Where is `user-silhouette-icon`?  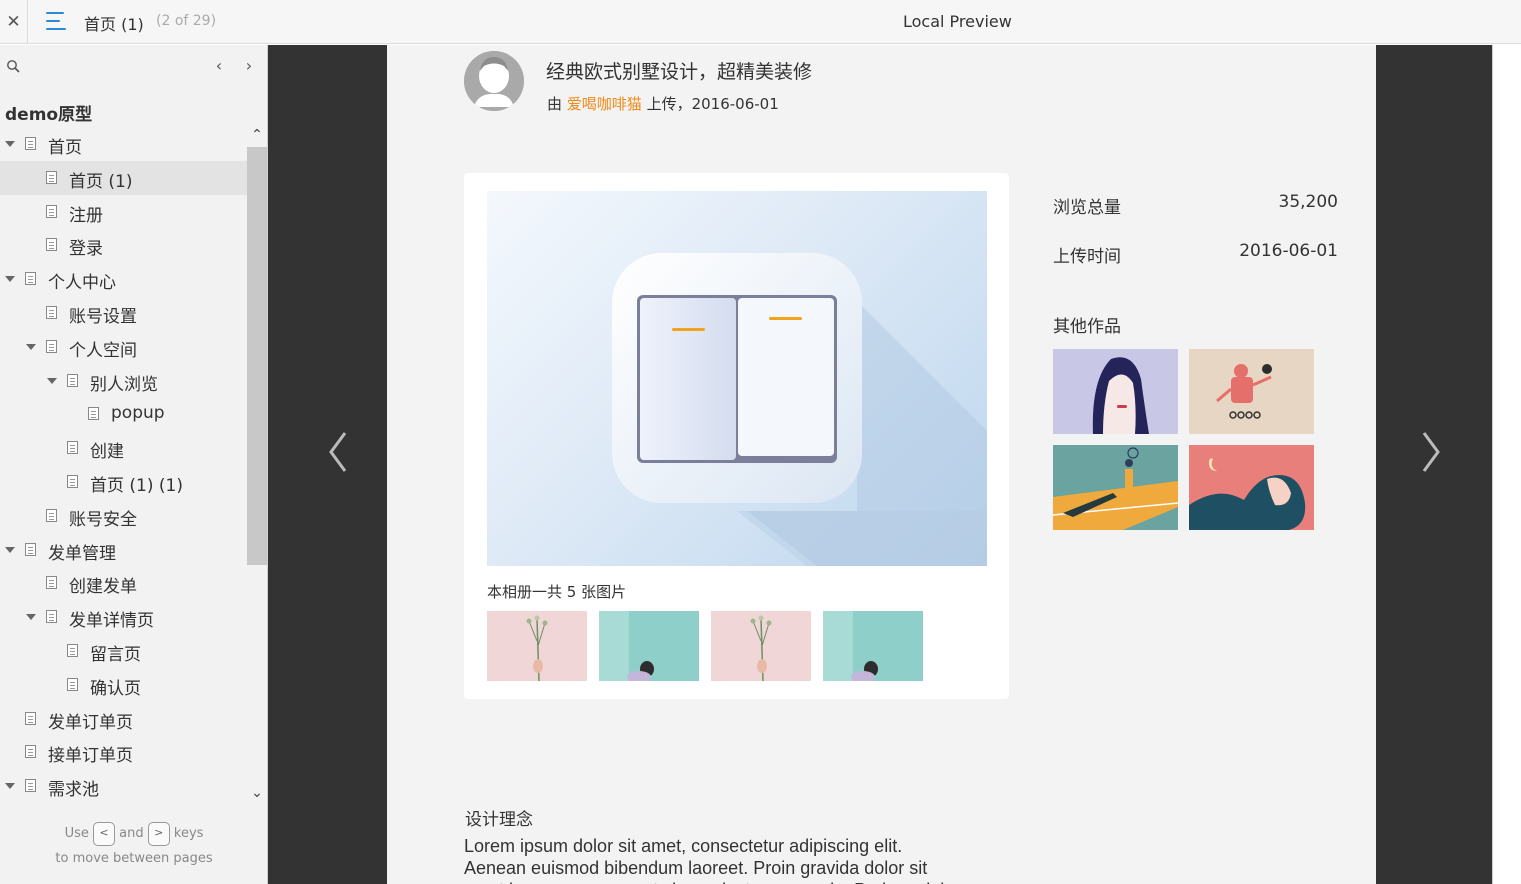 user-silhouette-icon is located at coordinates (494, 81).